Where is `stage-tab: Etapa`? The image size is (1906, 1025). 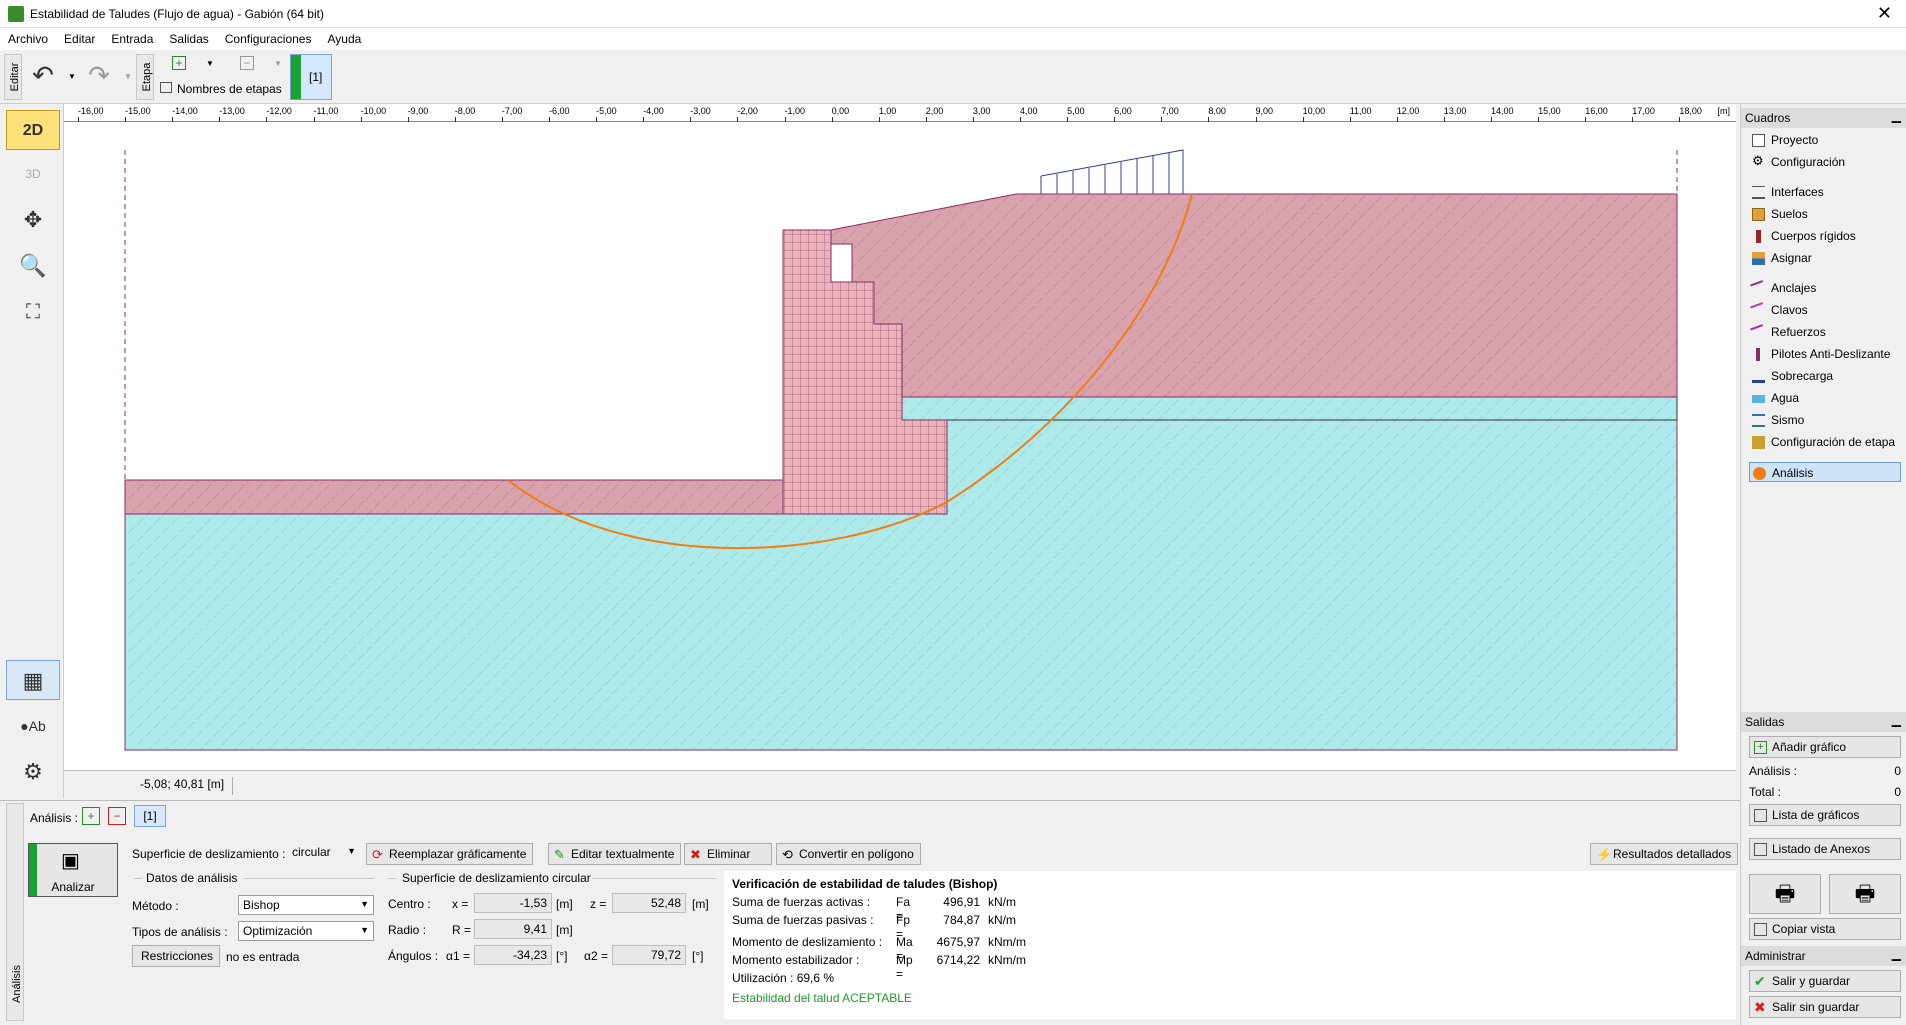 stage-tab: Etapa is located at coordinates (145, 77).